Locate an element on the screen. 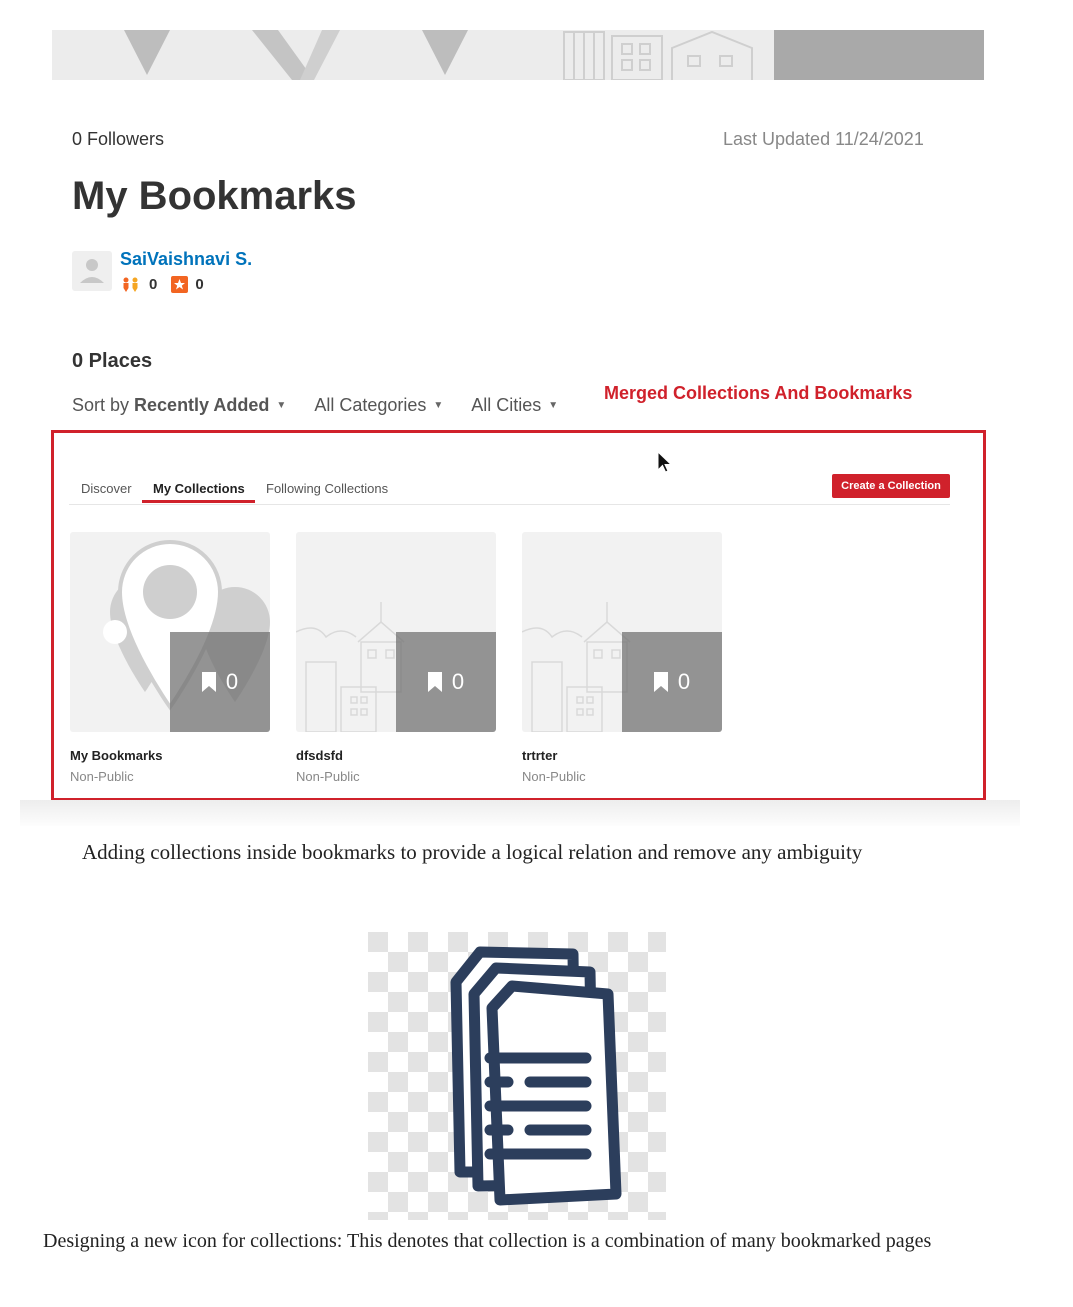 The width and height of the screenshot is (1073, 1307). avatar is located at coordinates (92, 271).